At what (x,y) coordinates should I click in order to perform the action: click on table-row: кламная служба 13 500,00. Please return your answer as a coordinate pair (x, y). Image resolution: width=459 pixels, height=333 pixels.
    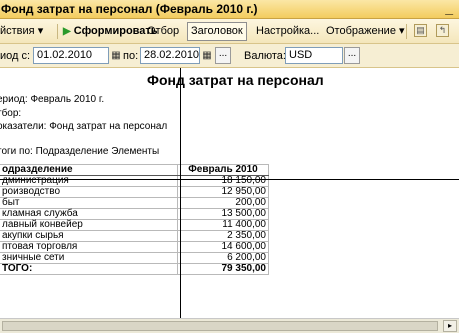
    Looking at the image, I should click on (134, 214).